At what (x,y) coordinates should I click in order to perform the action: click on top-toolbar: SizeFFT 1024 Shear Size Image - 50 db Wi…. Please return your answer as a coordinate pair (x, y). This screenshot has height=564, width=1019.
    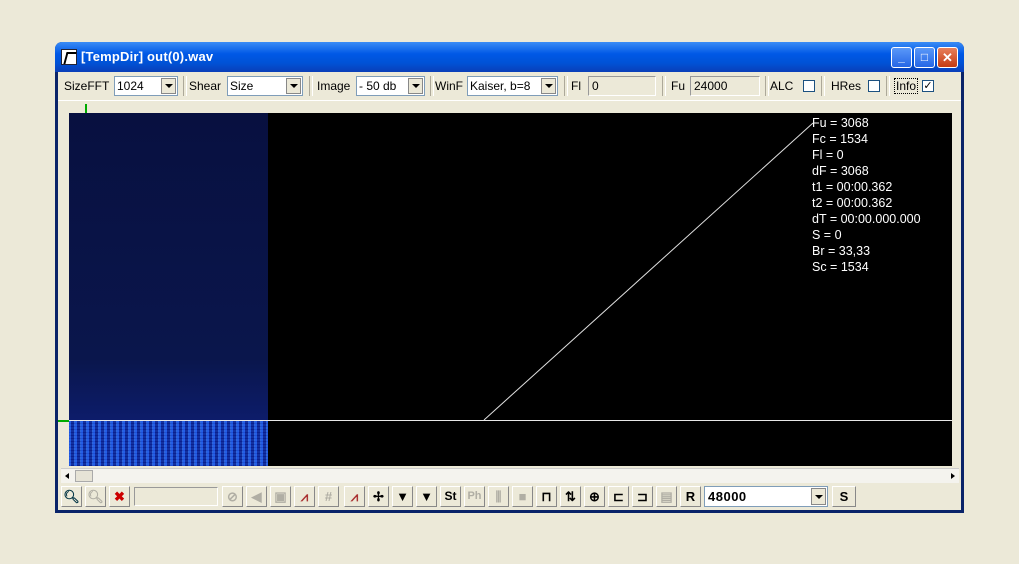
    Looking at the image, I should click on (509, 86).